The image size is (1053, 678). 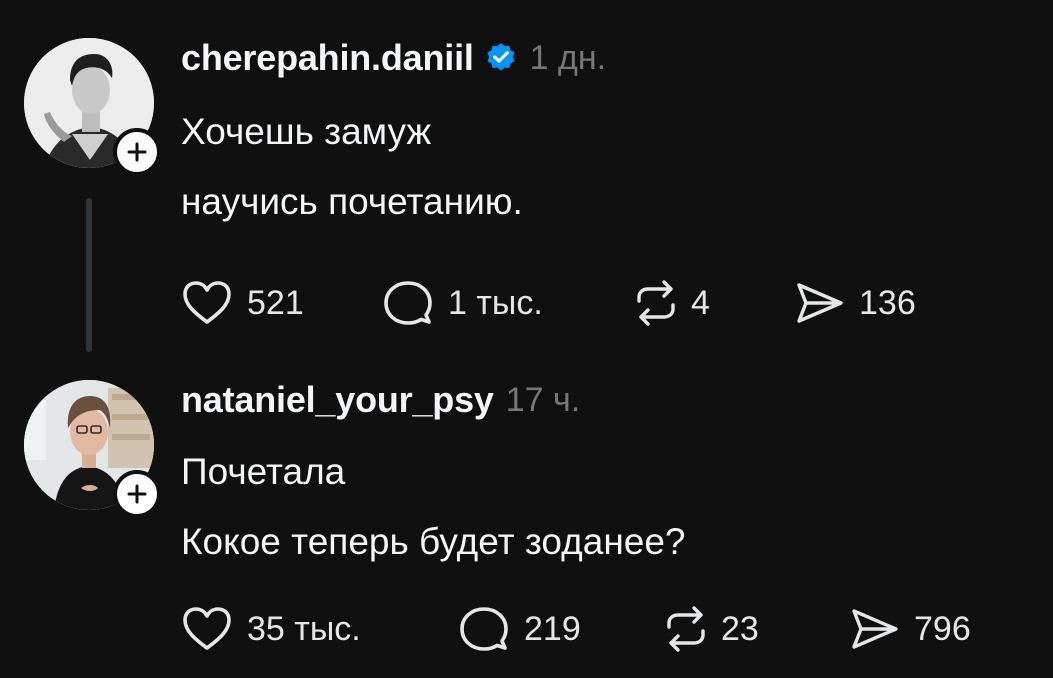 I want to click on post-text-line: Кокое теперь будет зоданее?, so click(x=433, y=541).